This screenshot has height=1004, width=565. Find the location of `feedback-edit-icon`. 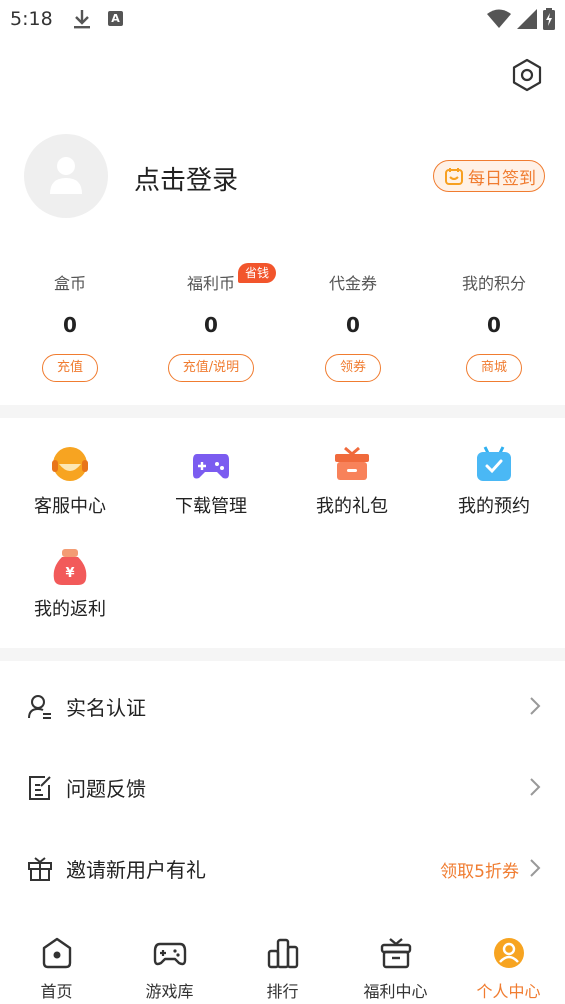

feedback-edit-icon is located at coordinates (40, 790).